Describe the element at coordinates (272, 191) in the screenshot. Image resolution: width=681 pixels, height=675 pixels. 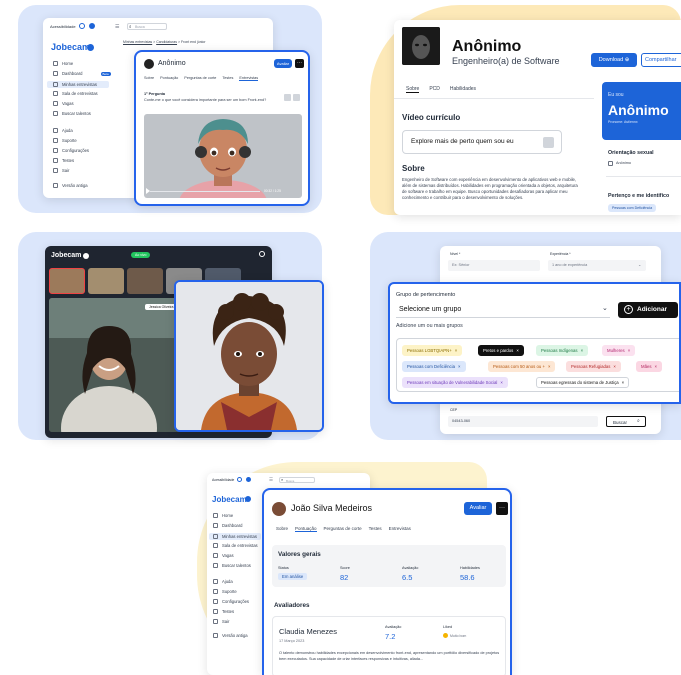
I see `video-time: 00:32 / 1:25` at that location.